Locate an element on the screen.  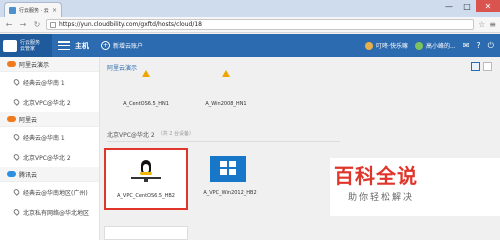
host-card-selected: A_VPC_CentOS6.5_HB2 is located at coordinates (146, 179).